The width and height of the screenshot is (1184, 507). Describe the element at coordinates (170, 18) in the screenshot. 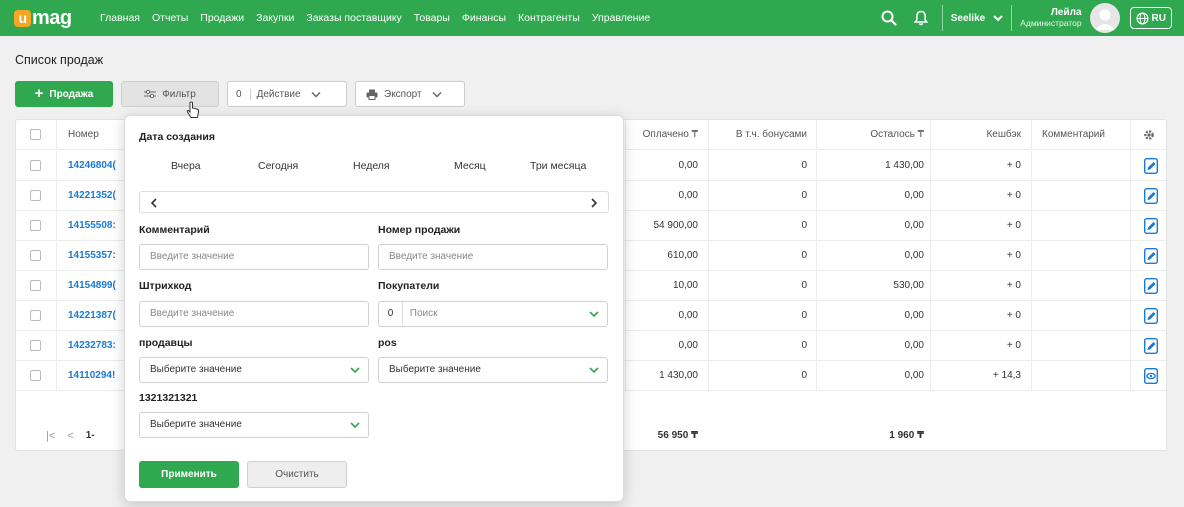

I see `nav-item-reports: Отчеты` at that location.